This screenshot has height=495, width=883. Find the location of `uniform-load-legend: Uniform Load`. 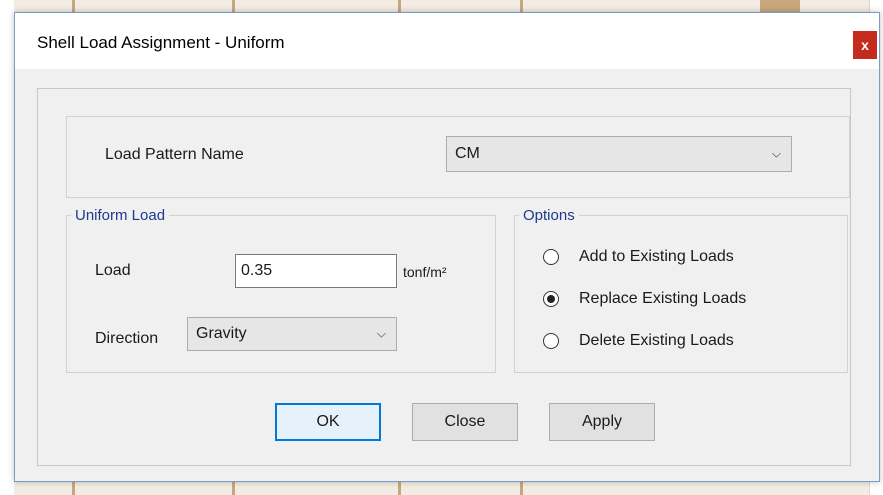

uniform-load-legend: Uniform Load is located at coordinates (120, 215).